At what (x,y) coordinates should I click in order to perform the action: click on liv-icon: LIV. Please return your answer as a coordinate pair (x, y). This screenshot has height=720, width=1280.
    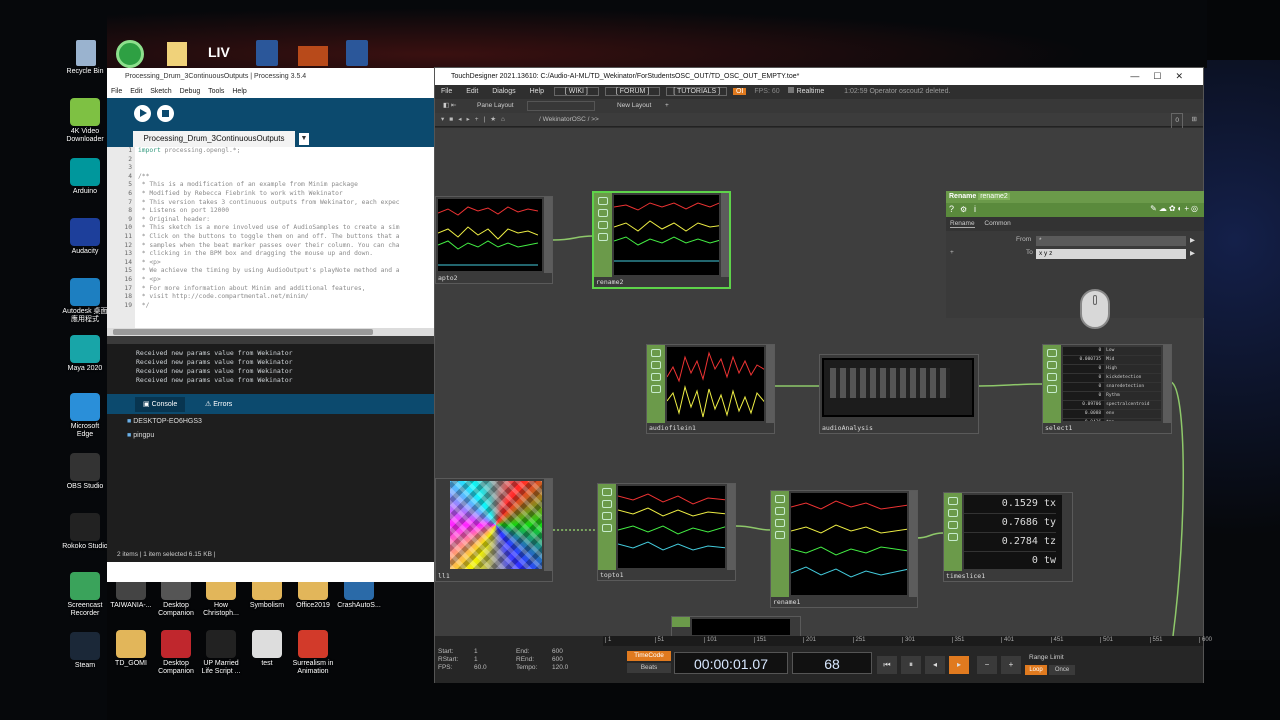
    Looking at the image, I should click on (219, 52).